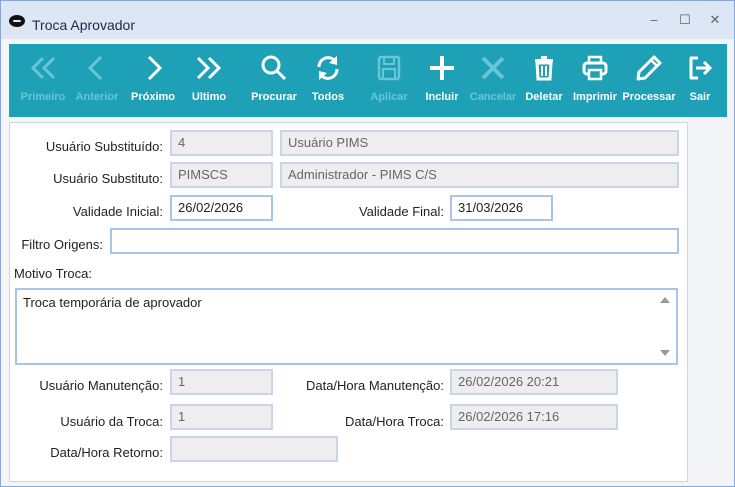 The width and height of the screenshot is (735, 487). Describe the element at coordinates (700, 68) in the screenshot. I see `exit-icon` at that location.